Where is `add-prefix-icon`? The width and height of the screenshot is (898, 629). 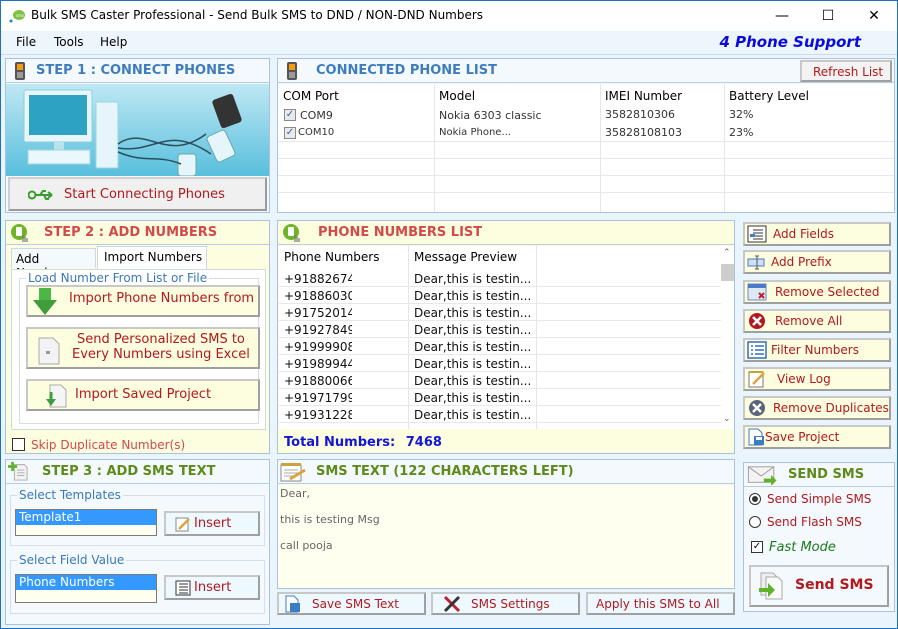
add-prefix-icon is located at coordinates (756, 262).